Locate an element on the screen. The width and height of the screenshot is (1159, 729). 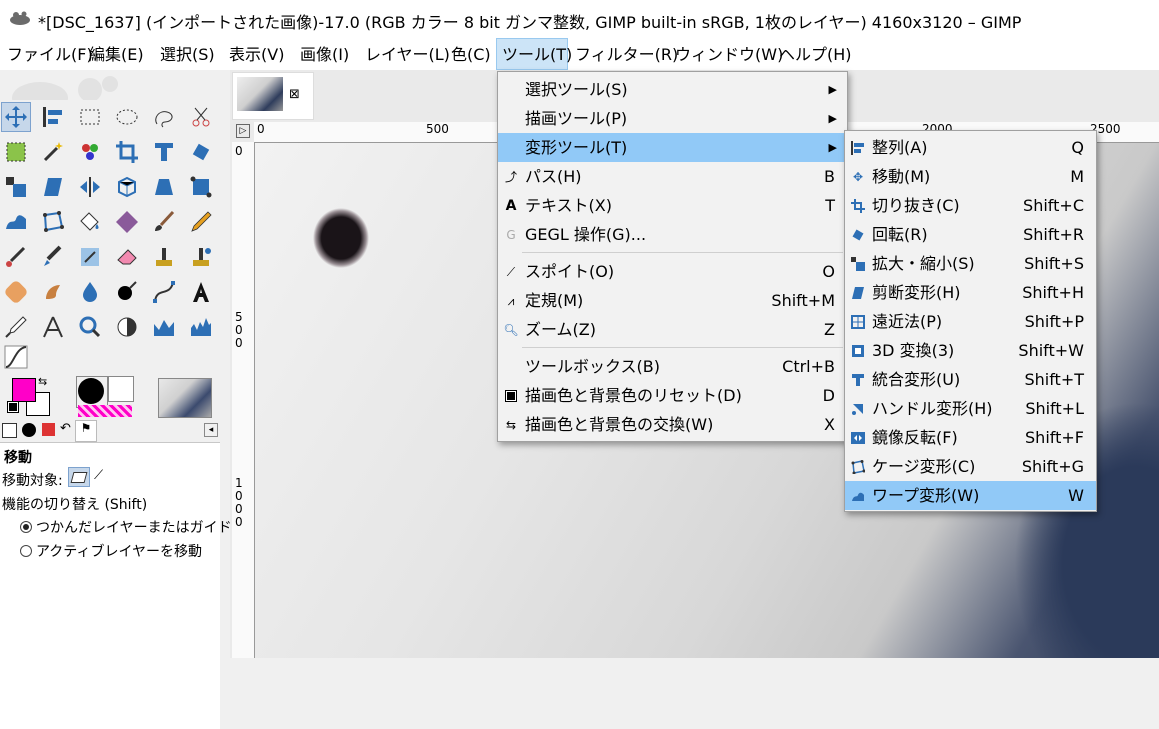
perspective-icon is located at coordinates (164, 187).